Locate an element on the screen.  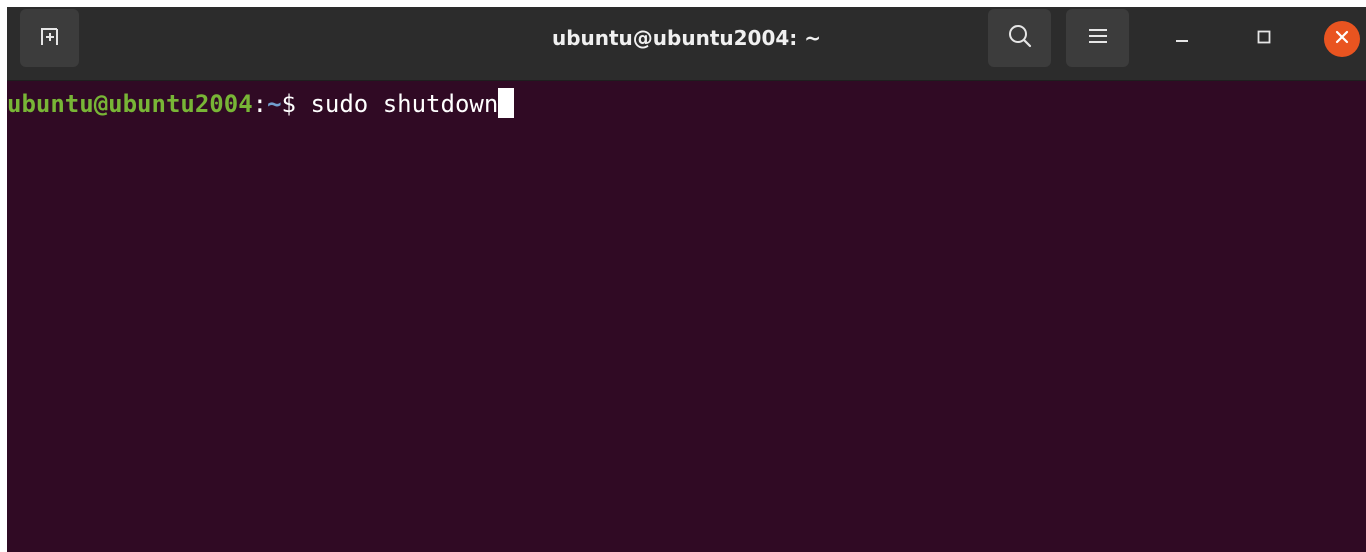
command-text: sudo shutdown is located at coordinates (397, 104).